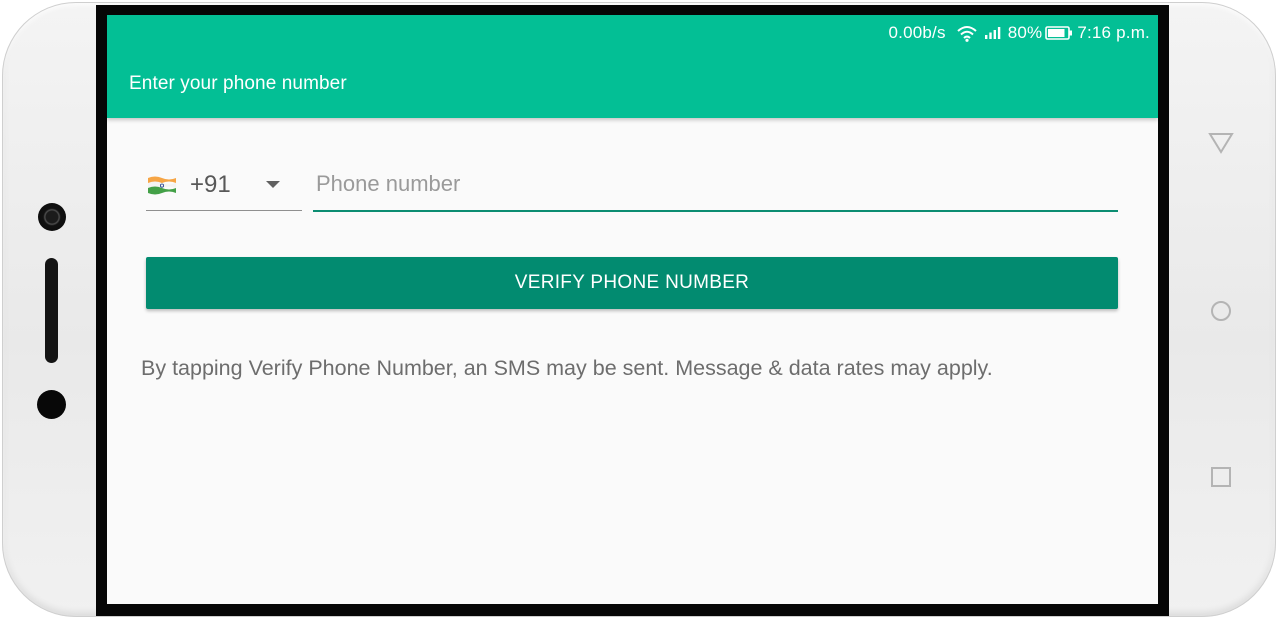  I want to click on wifi-icon, so click(967, 33).